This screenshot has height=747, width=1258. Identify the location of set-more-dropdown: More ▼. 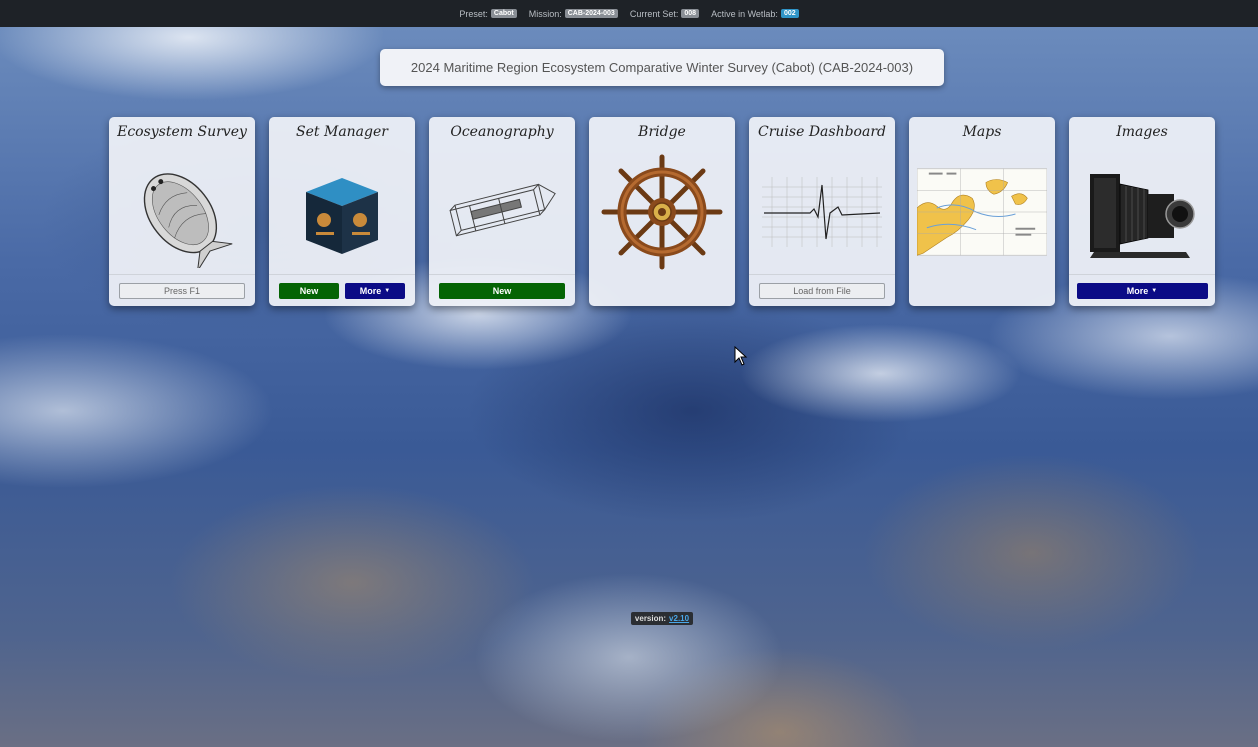
(375, 290).